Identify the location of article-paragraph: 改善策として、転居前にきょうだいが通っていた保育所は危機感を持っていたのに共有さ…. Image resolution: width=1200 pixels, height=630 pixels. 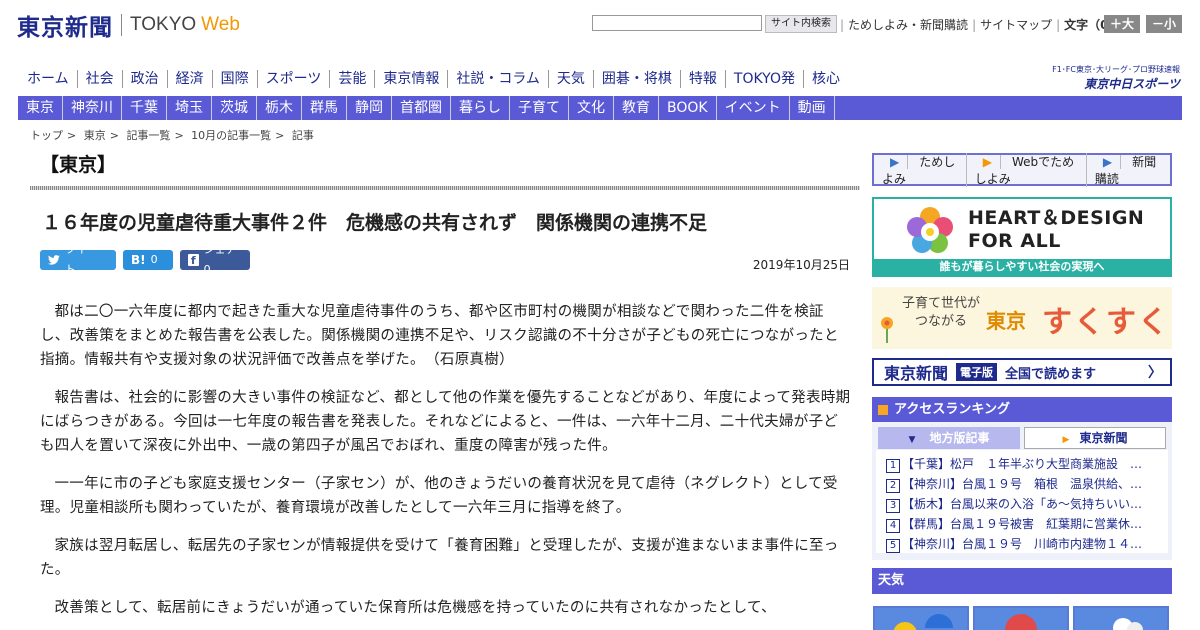
(415, 608).